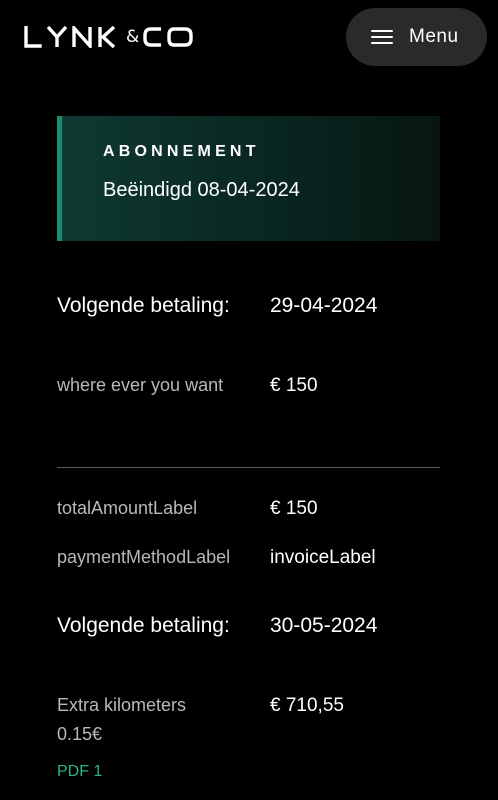 The width and height of the screenshot is (498, 800). I want to click on lynk-co-logo: &, so click(108, 37).